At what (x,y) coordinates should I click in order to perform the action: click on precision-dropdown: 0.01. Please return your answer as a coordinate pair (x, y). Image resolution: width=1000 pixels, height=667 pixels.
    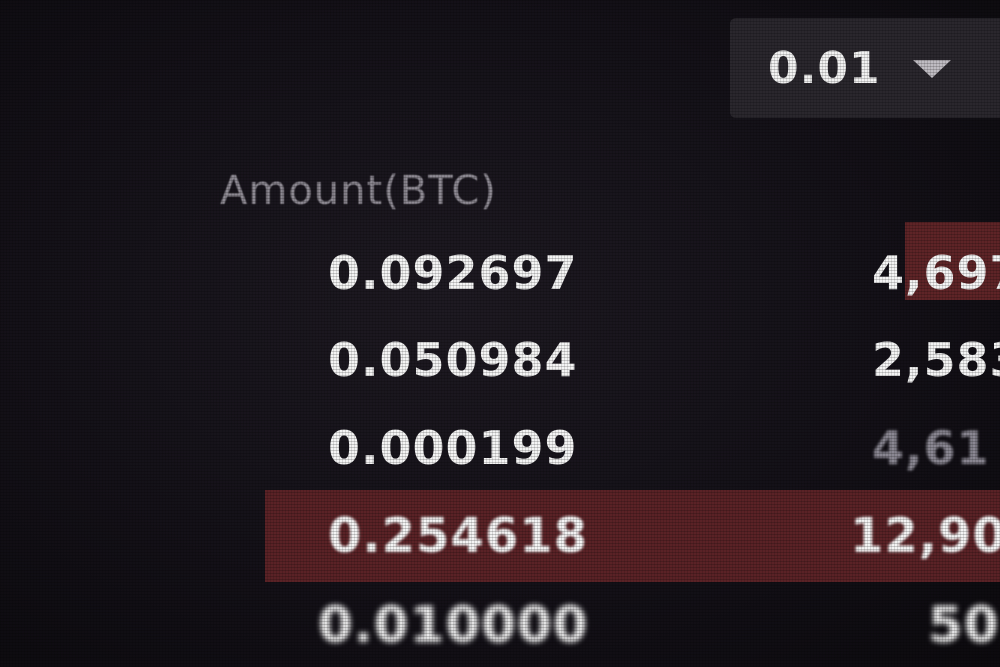
    Looking at the image, I should click on (865, 68).